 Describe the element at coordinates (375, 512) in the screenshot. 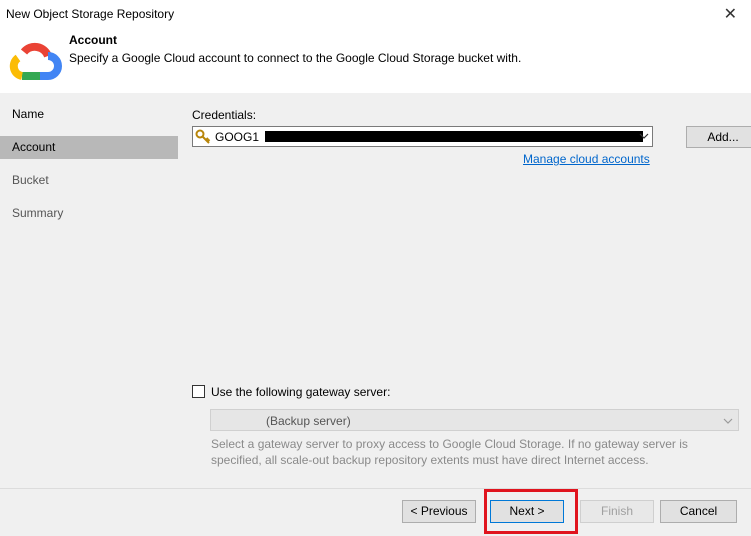

I see `wizard-footer: < Previous Next > Finish Cancel` at that location.